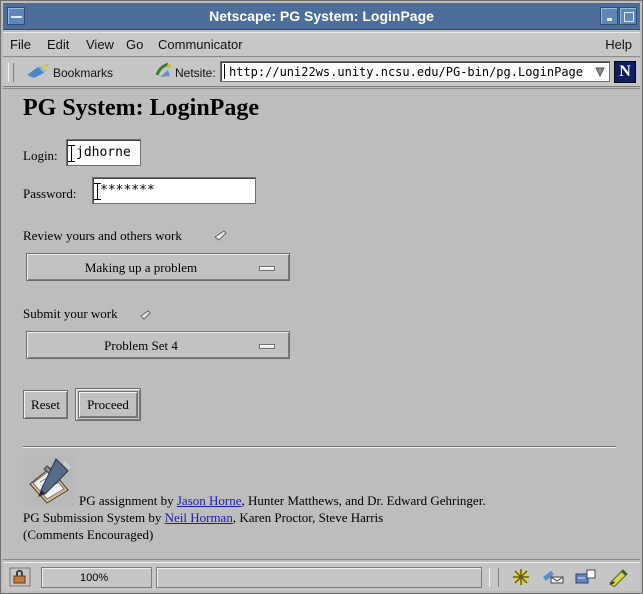  Describe the element at coordinates (600, 72) in the screenshot. I see `chevron-down-icon` at that location.